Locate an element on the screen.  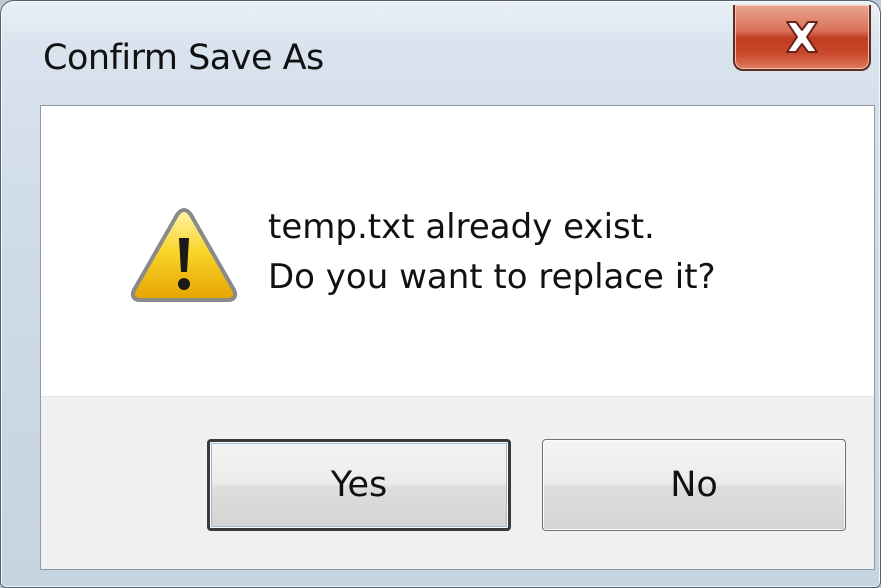
close-icon is located at coordinates (802, 37).